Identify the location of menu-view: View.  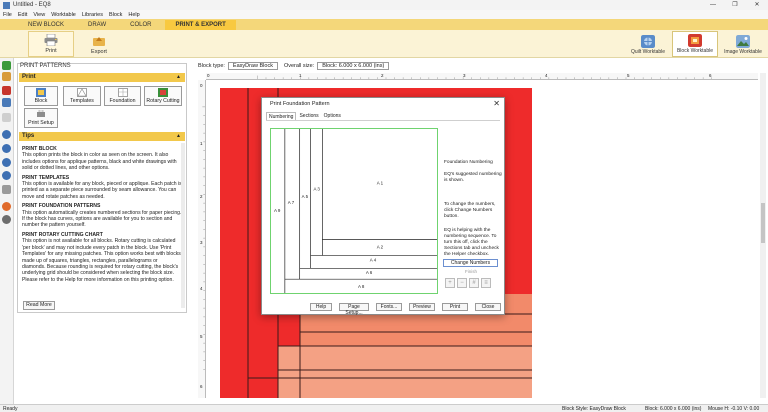
(39, 15).